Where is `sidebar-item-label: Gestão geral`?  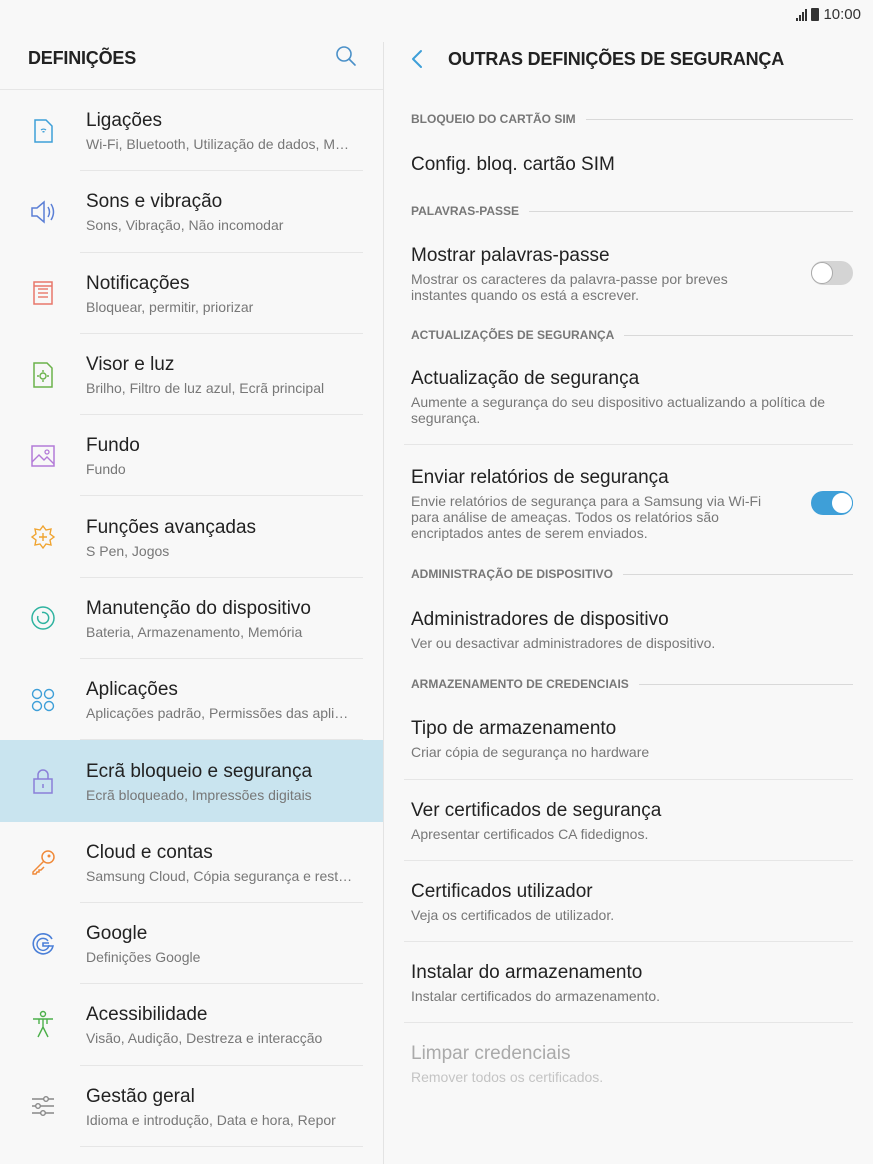
sidebar-item-label: Gestão geral is located at coordinates (140, 1096).